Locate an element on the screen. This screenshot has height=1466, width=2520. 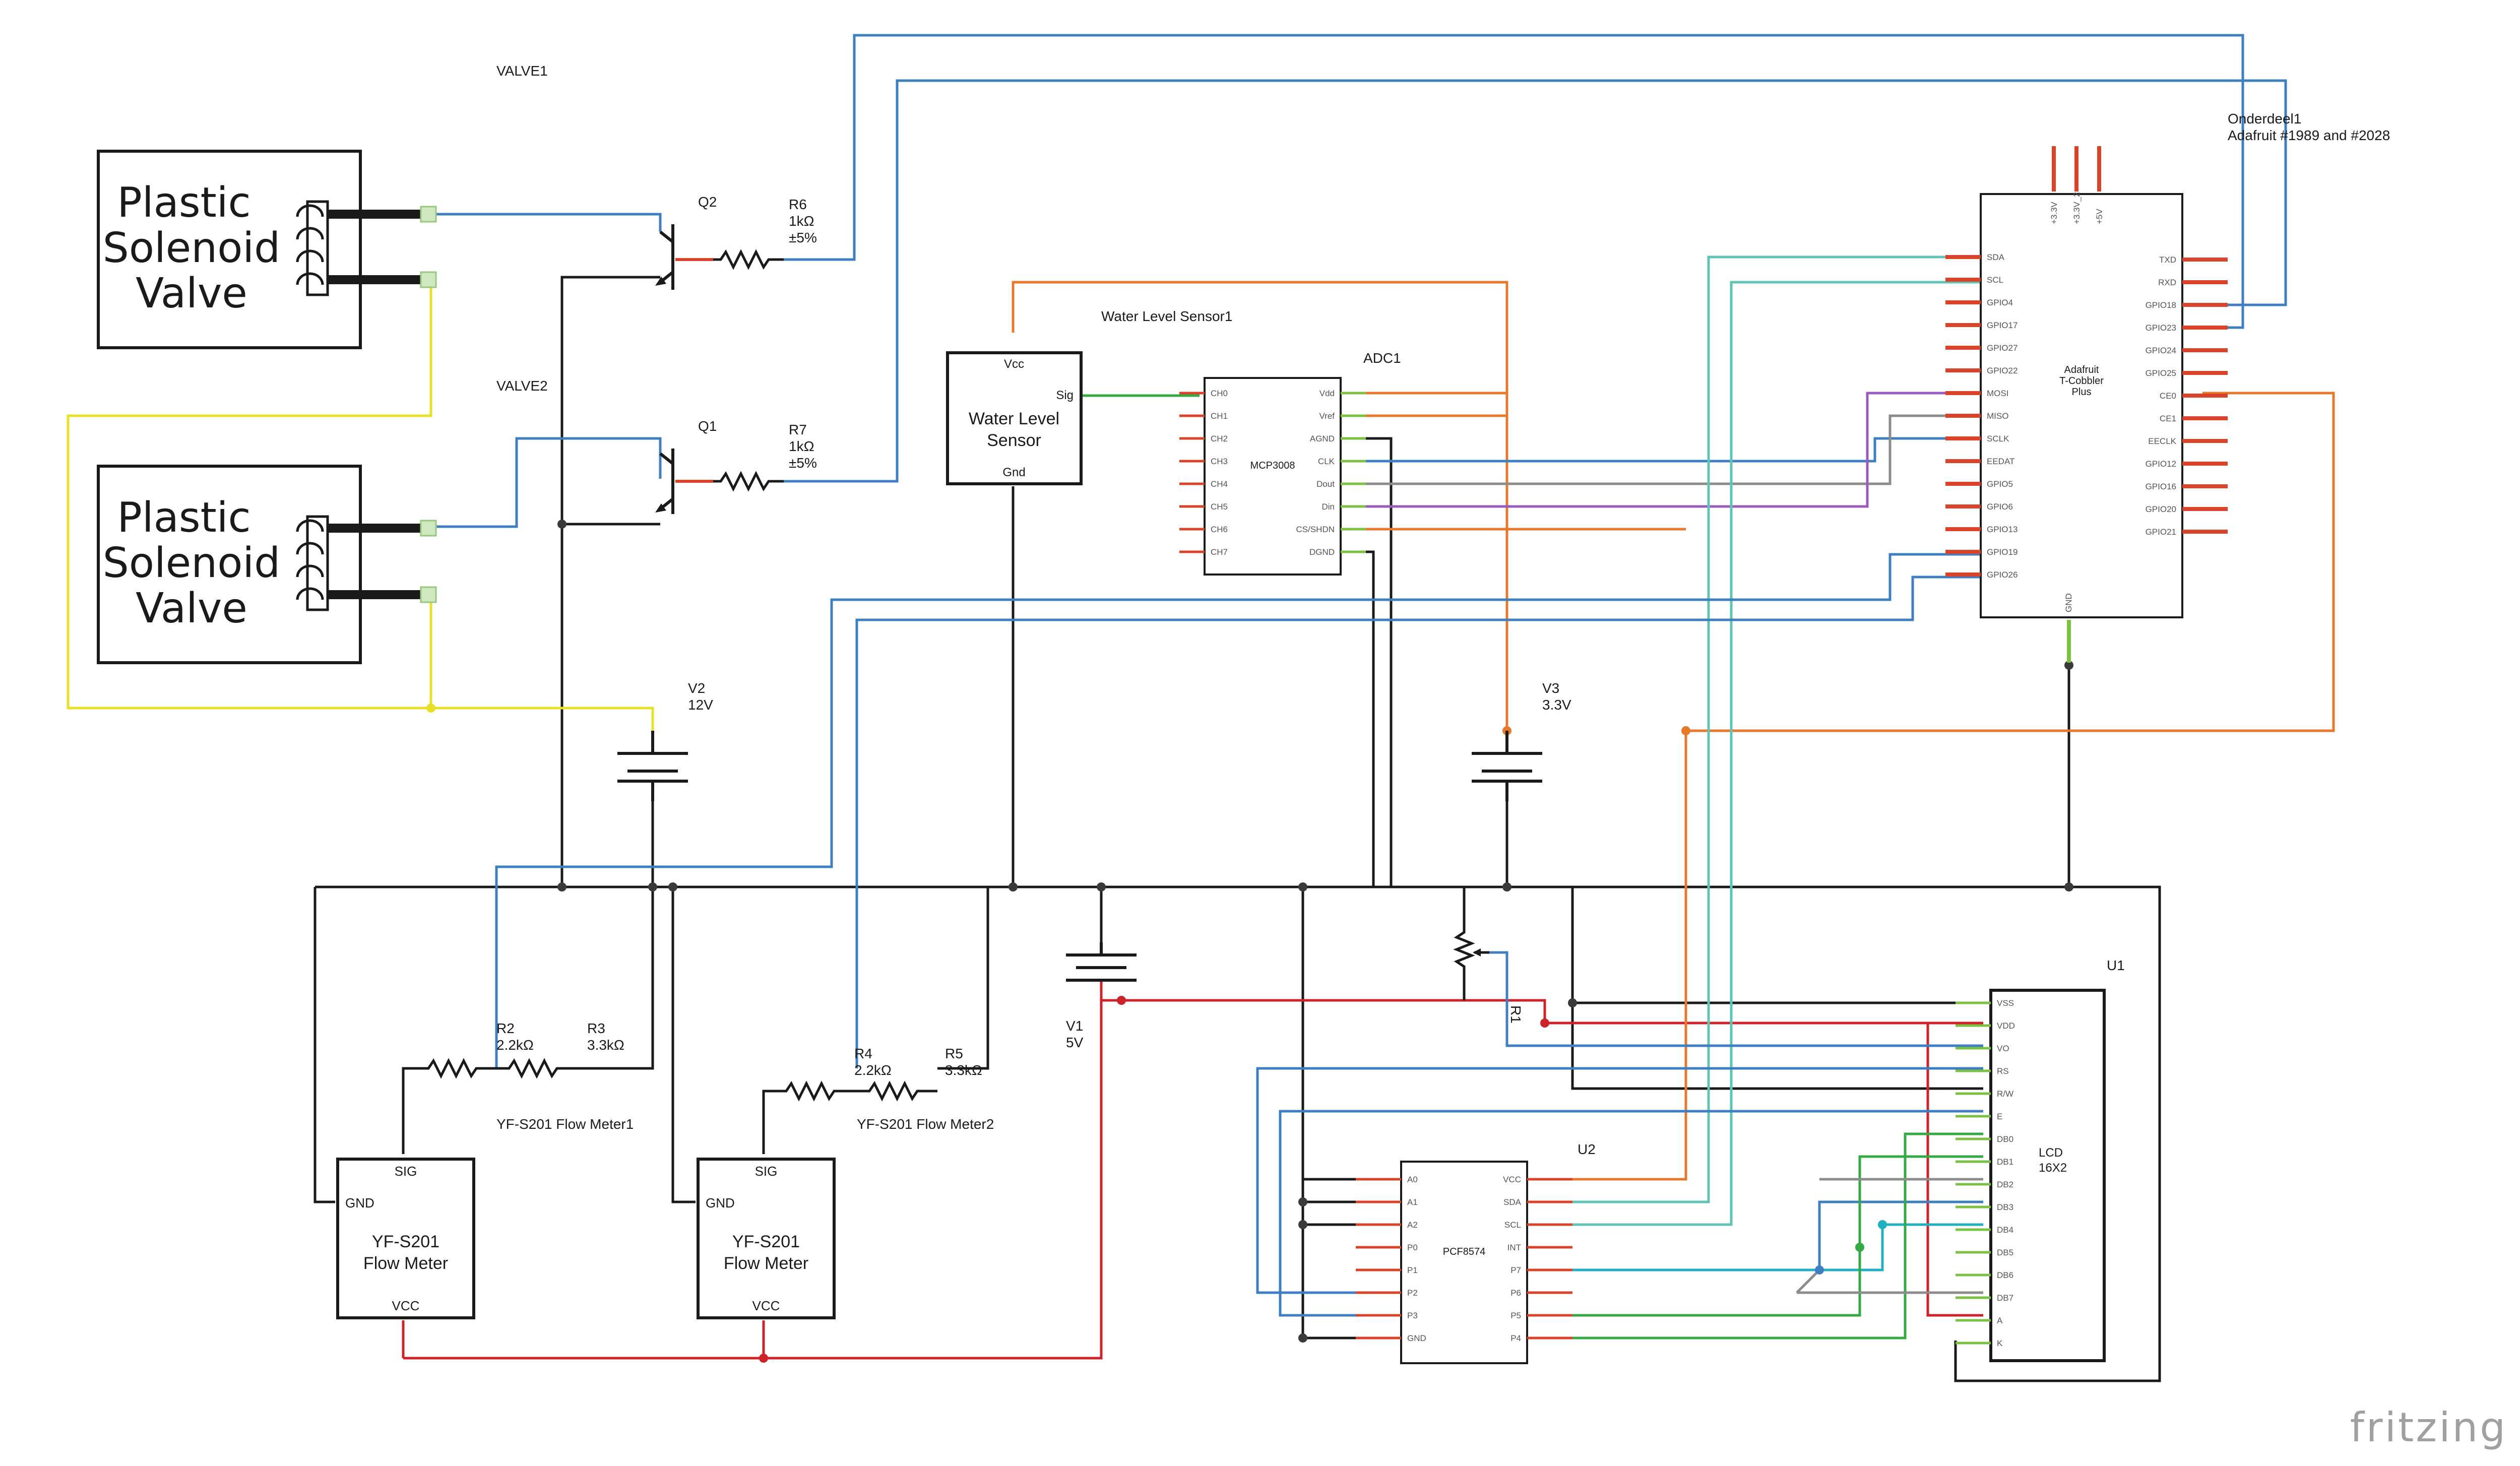
flow-meter-name-line2: Flow Meter is located at coordinates (766, 1263).